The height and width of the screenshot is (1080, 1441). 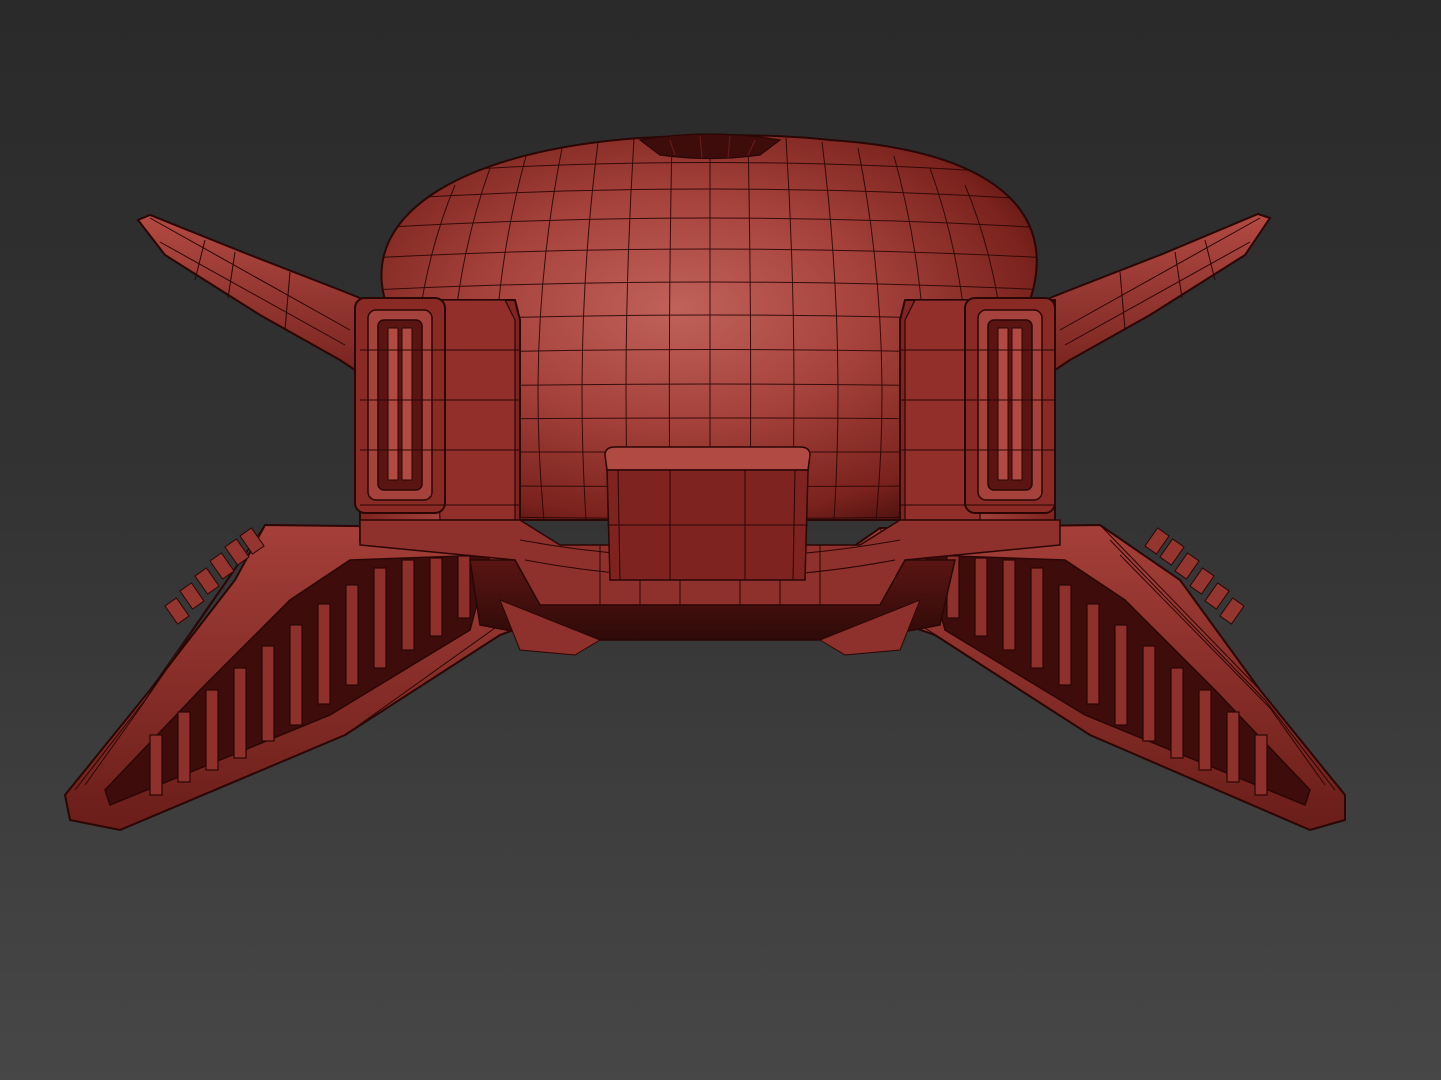 I want to click on left-side-block, so click(x=437, y=419).